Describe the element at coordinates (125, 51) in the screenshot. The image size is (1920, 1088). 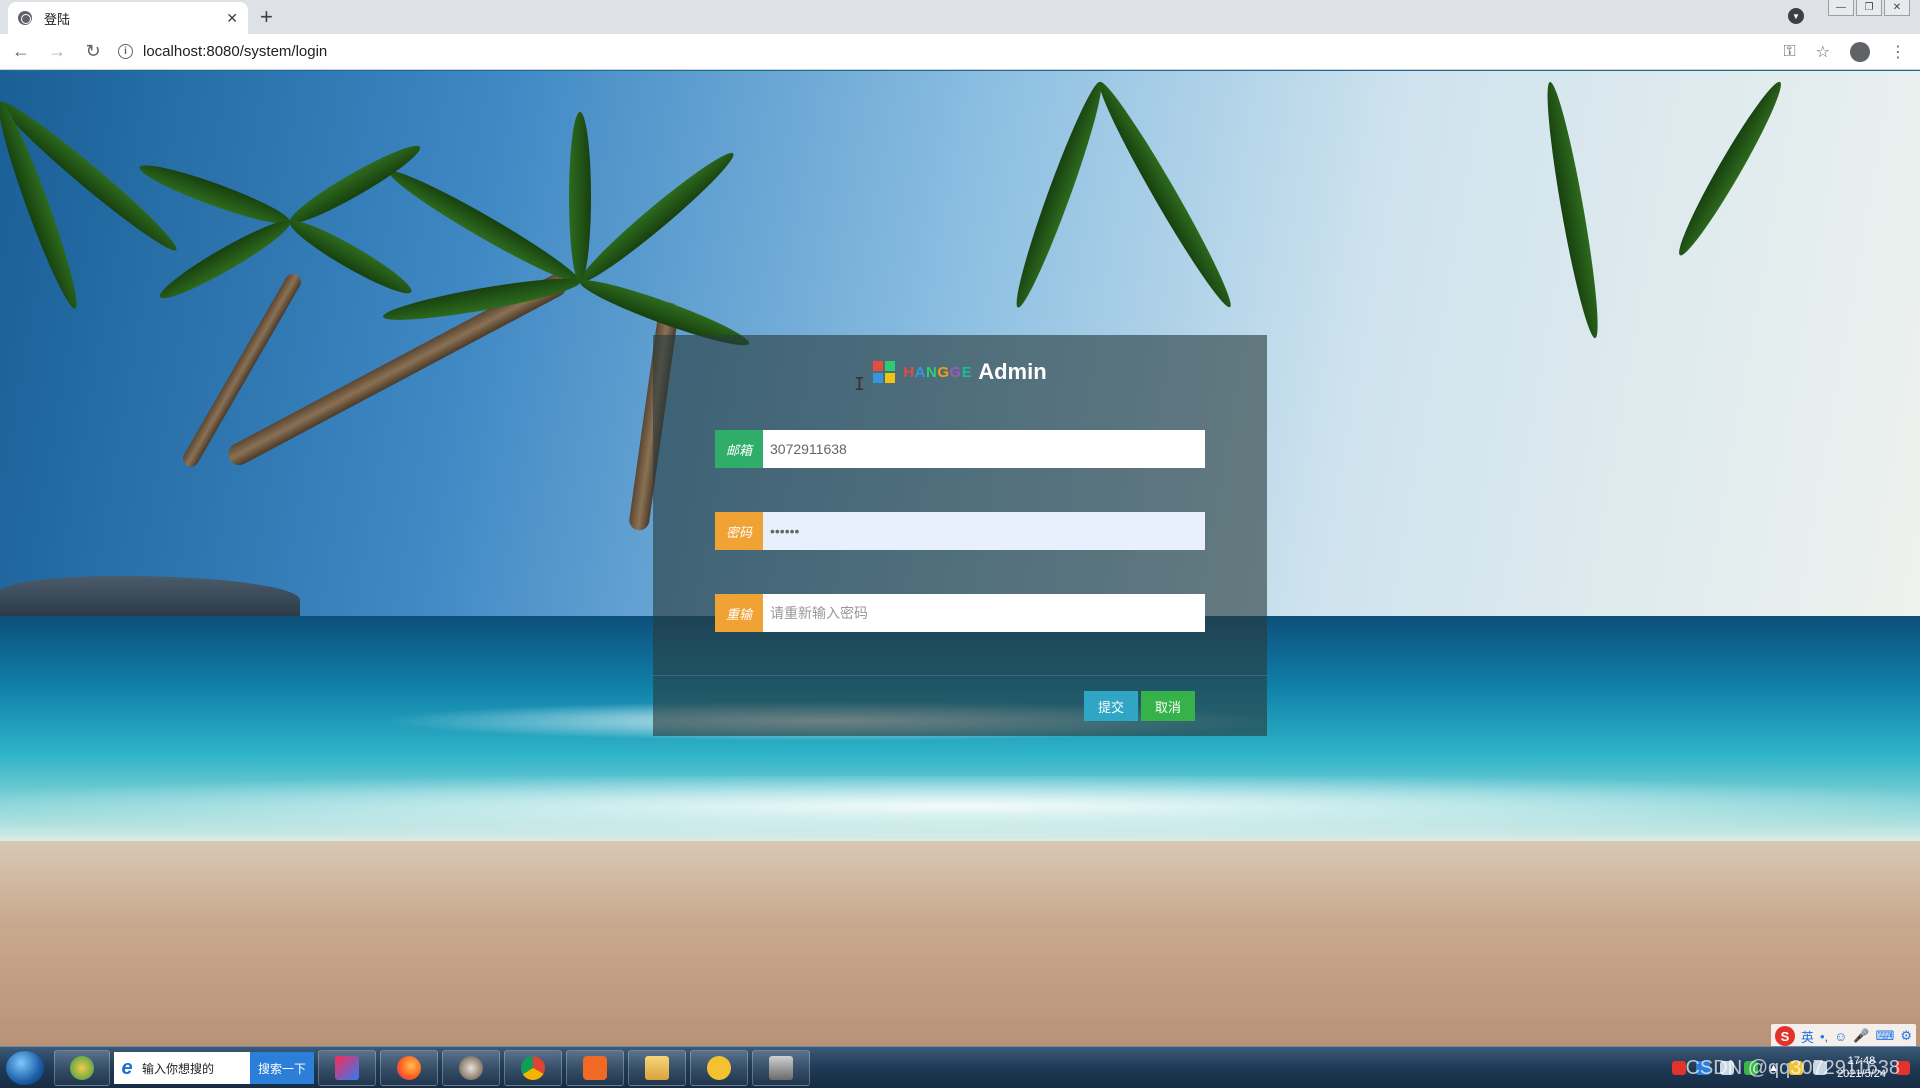
I see `site-info-icon: i` at that location.